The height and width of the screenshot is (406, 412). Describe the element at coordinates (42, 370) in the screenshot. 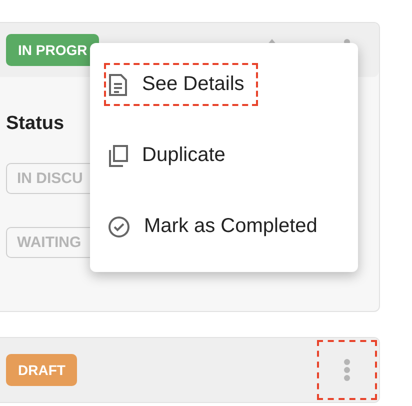

I see `status-badge: DRAFT` at that location.